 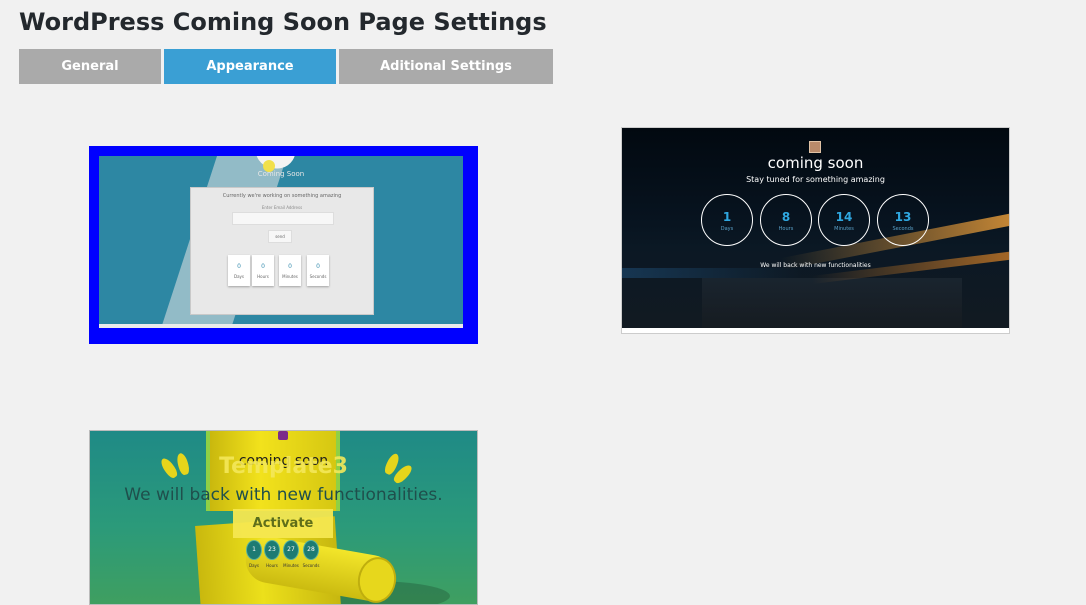 I want to click on template-1-field-label: Enter Email Address, so click(x=282, y=207).